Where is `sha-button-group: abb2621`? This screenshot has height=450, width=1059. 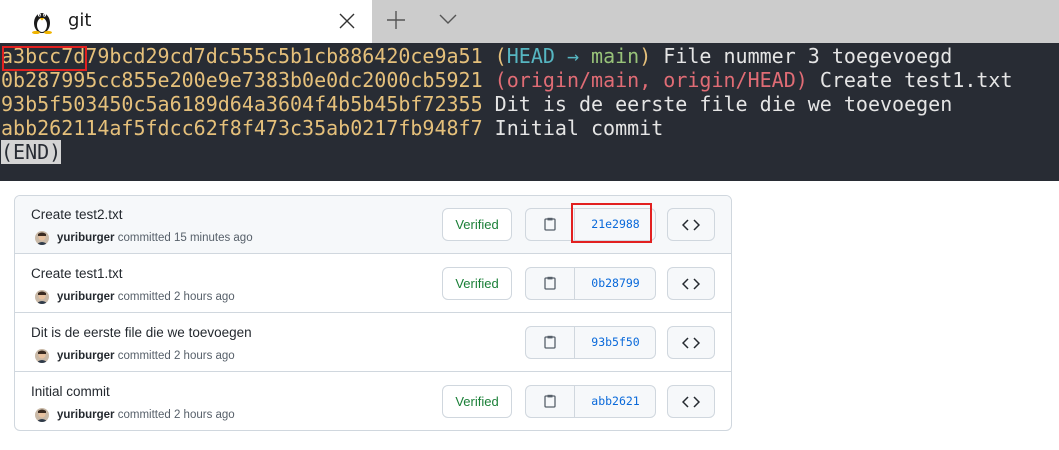 sha-button-group: abb2621 is located at coordinates (590, 401).